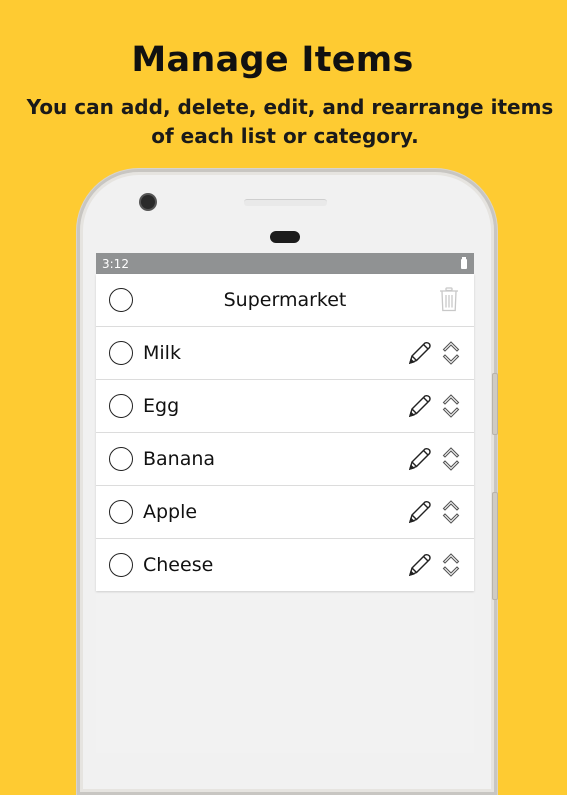 The image size is (567, 795). Describe the element at coordinates (495, 546) in the screenshot. I see `phone-power-button` at that location.